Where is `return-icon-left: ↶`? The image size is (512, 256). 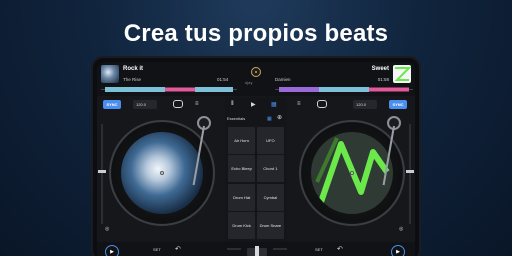 return-icon-left: ↶ is located at coordinates (178, 249).